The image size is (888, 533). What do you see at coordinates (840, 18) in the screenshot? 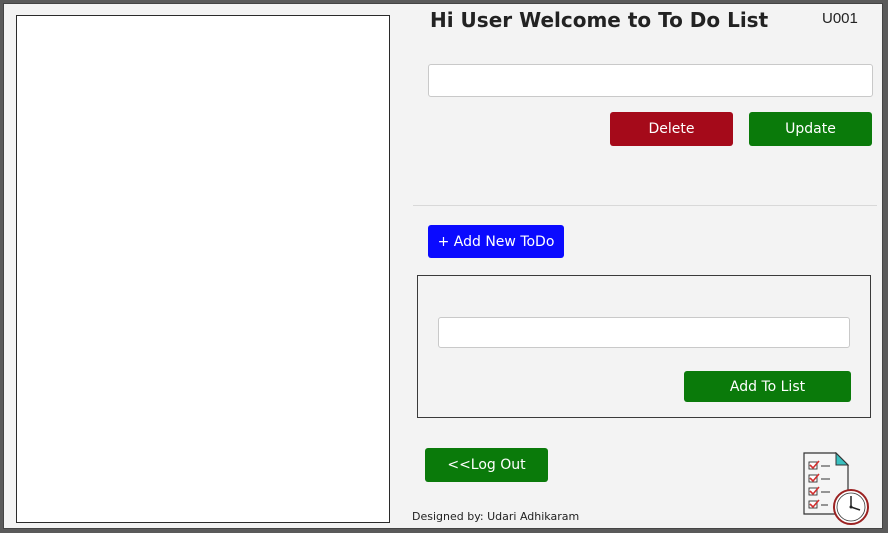
I see `user-id-label: U001` at bounding box center [840, 18].